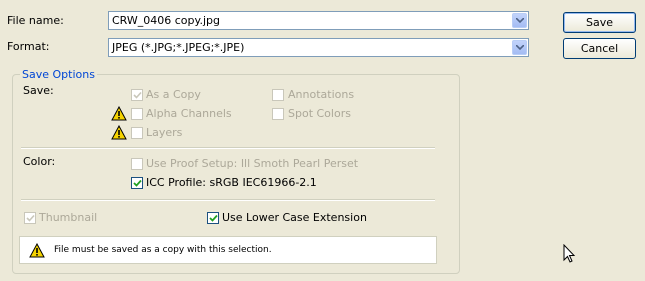 The width and height of the screenshot is (645, 281). Describe the element at coordinates (231, 182) in the screenshot. I see `icc-profile-label: ICC Profile: sRGB IEC61966-2.1` at that location.